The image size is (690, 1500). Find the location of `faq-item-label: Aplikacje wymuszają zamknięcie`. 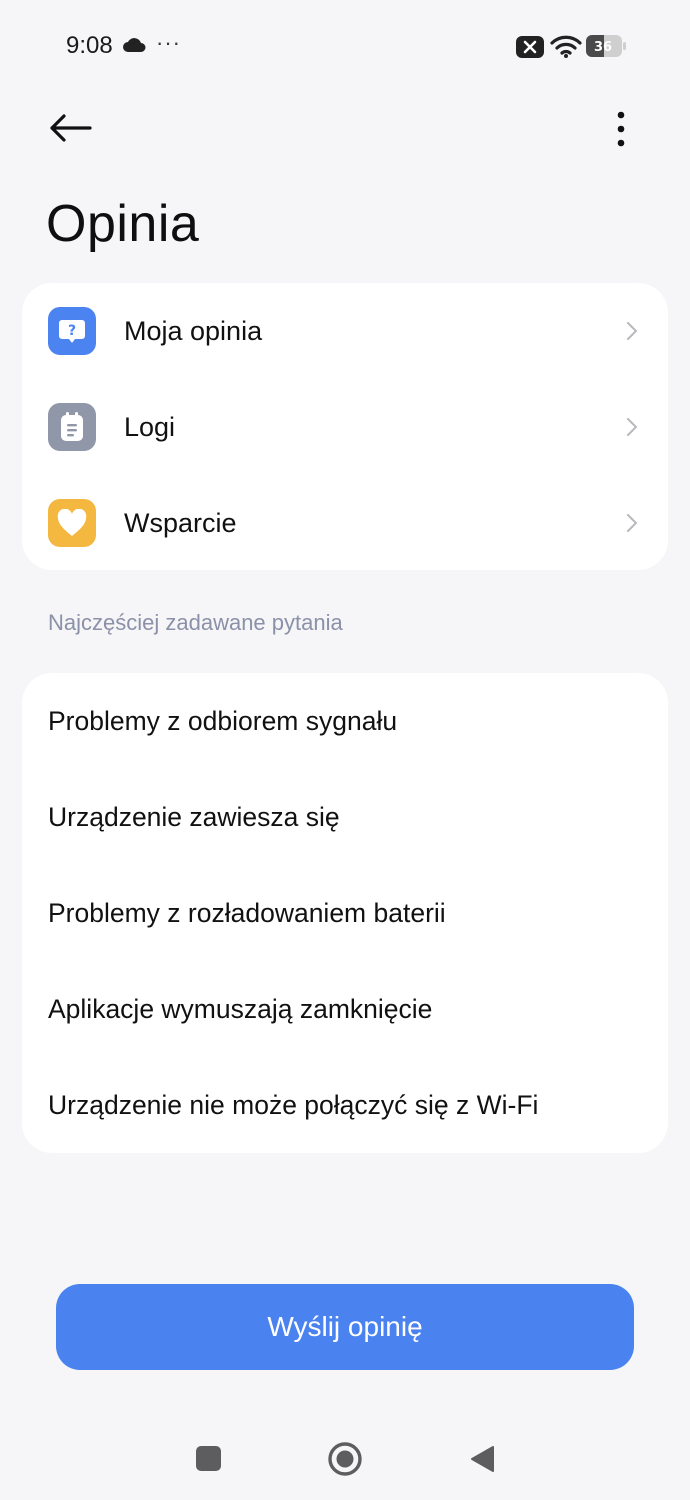

faq-item-label: Aplikacje wymuszają zamknięcie is located at coordinates (240, 1008).